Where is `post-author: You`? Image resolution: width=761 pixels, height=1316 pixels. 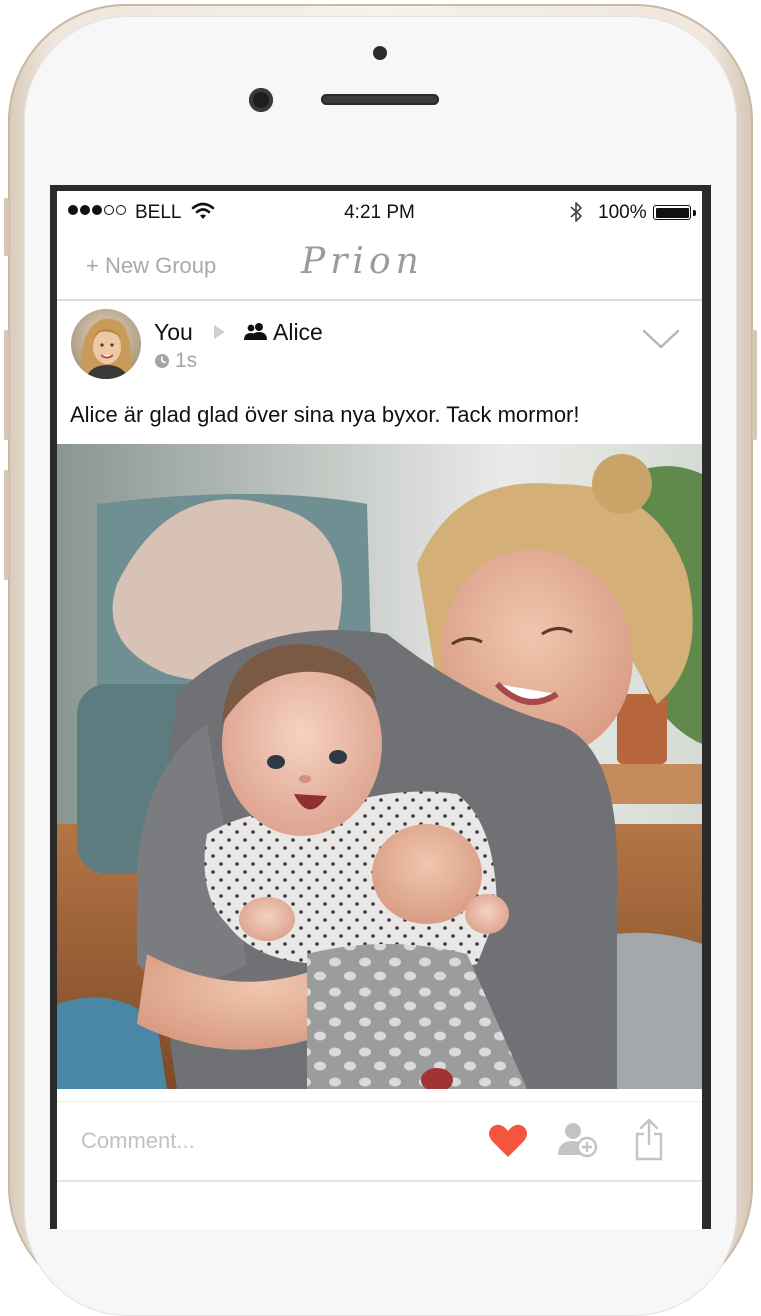 post-author: You is located at coordinates (173, 332).